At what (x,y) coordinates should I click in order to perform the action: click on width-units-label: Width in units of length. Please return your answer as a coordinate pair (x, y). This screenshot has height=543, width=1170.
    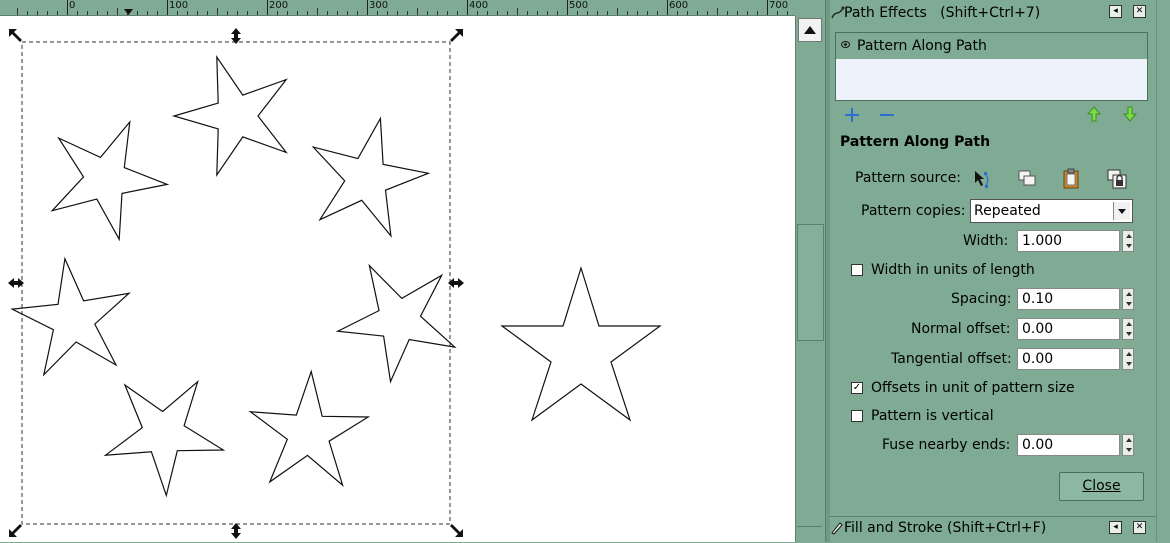
    Looking at the image, I should click on (953, 270).